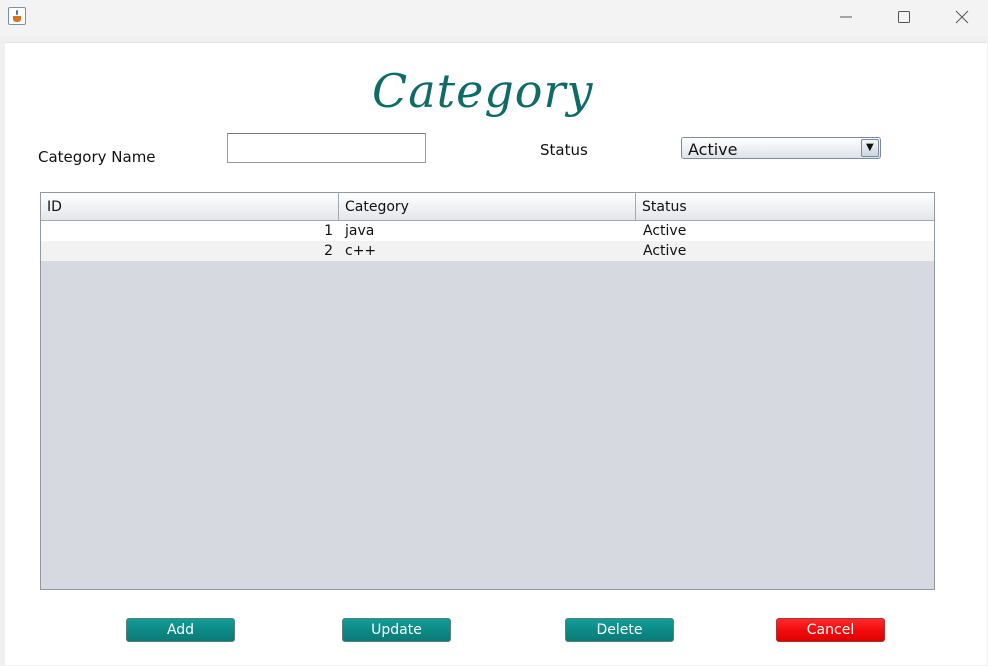 This screenshot has width=988, height=666. Describe the element at coordinates (785, 206) in the screenshot. I see `column-header-status: Status` at that location.